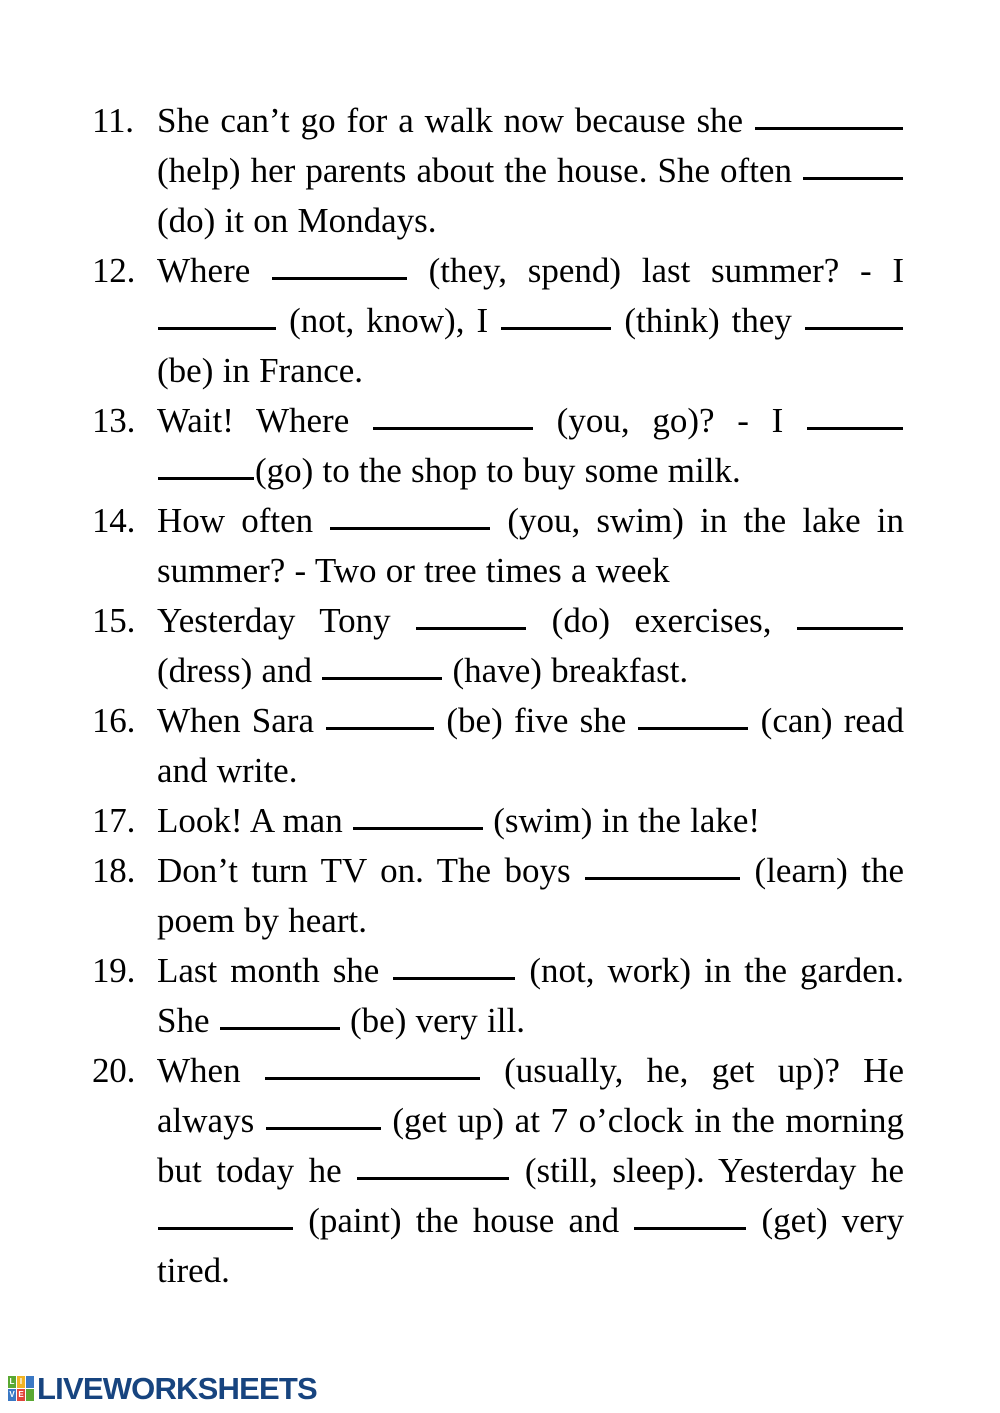 The image size is (1000, 1413). Describe the element at coordinates (114, 720) in the screenshot. I see `exercise-number: 16.` at that location.